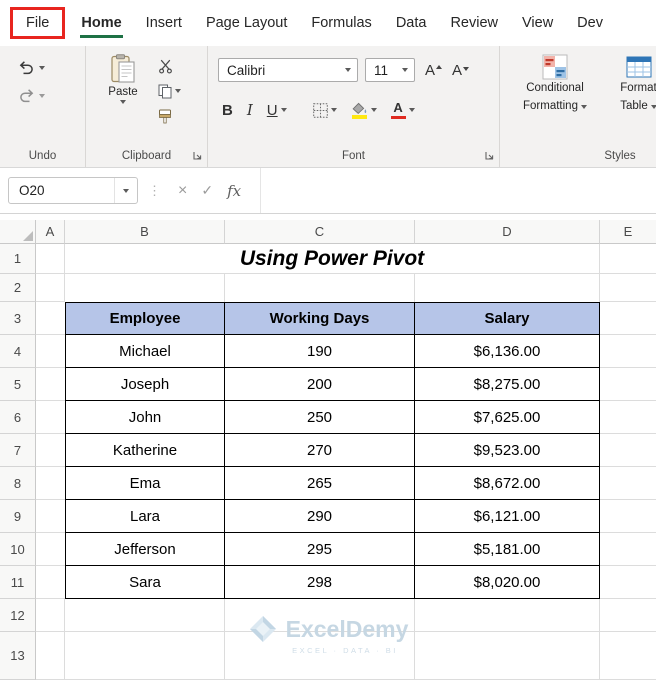 The height and width of the screenshot is (680, 656). Describe the element at coordinates (18, 516) in the screenshot. I see `row-header-9: 9` at that location.